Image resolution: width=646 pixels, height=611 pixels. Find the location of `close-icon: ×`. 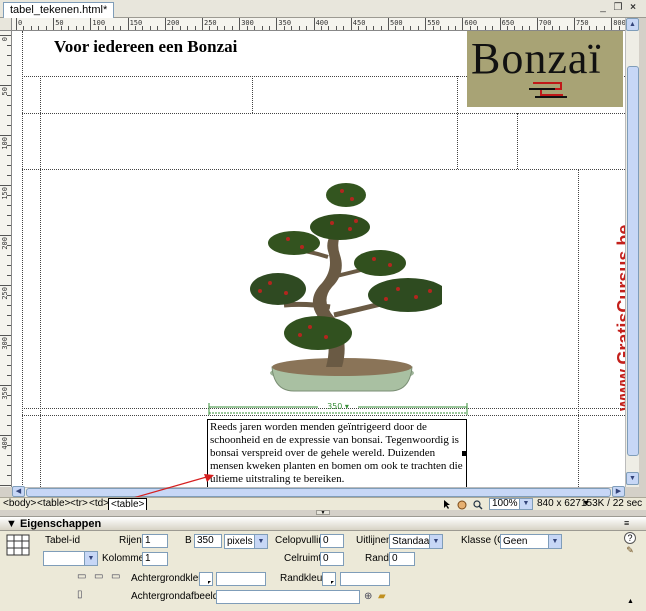

close-icon: × is located at coordinates (633, 8).